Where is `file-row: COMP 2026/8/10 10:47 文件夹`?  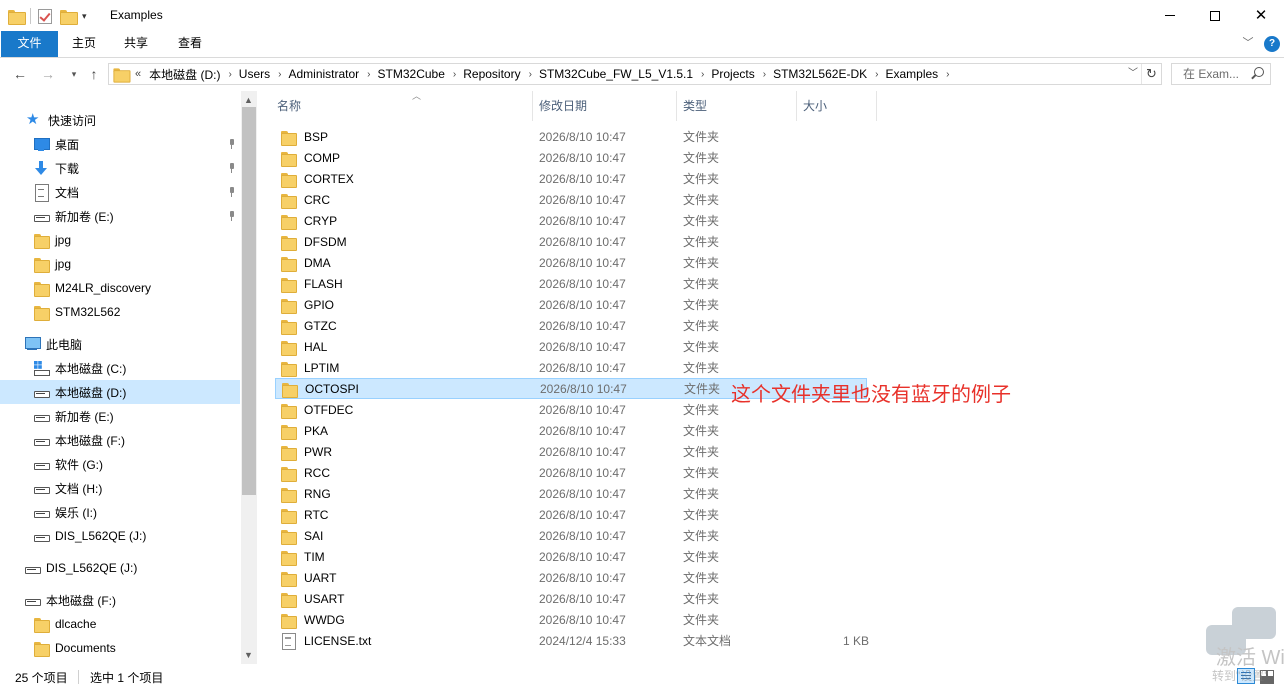 file-row: COMP 2026/8/10 10:47 文件夹 is located at coordinates (571, 157).